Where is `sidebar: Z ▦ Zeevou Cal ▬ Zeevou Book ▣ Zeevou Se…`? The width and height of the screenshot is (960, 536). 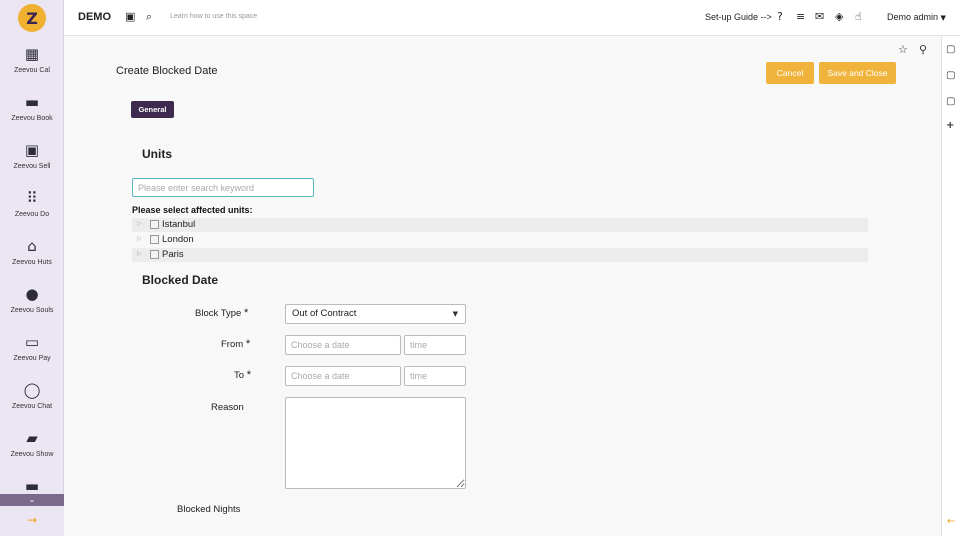
sidebar: Z ▦ Zeevou Cal ▬ Zeevou Book ▣ Zeevou Se… is located at coordinates (32, 268).